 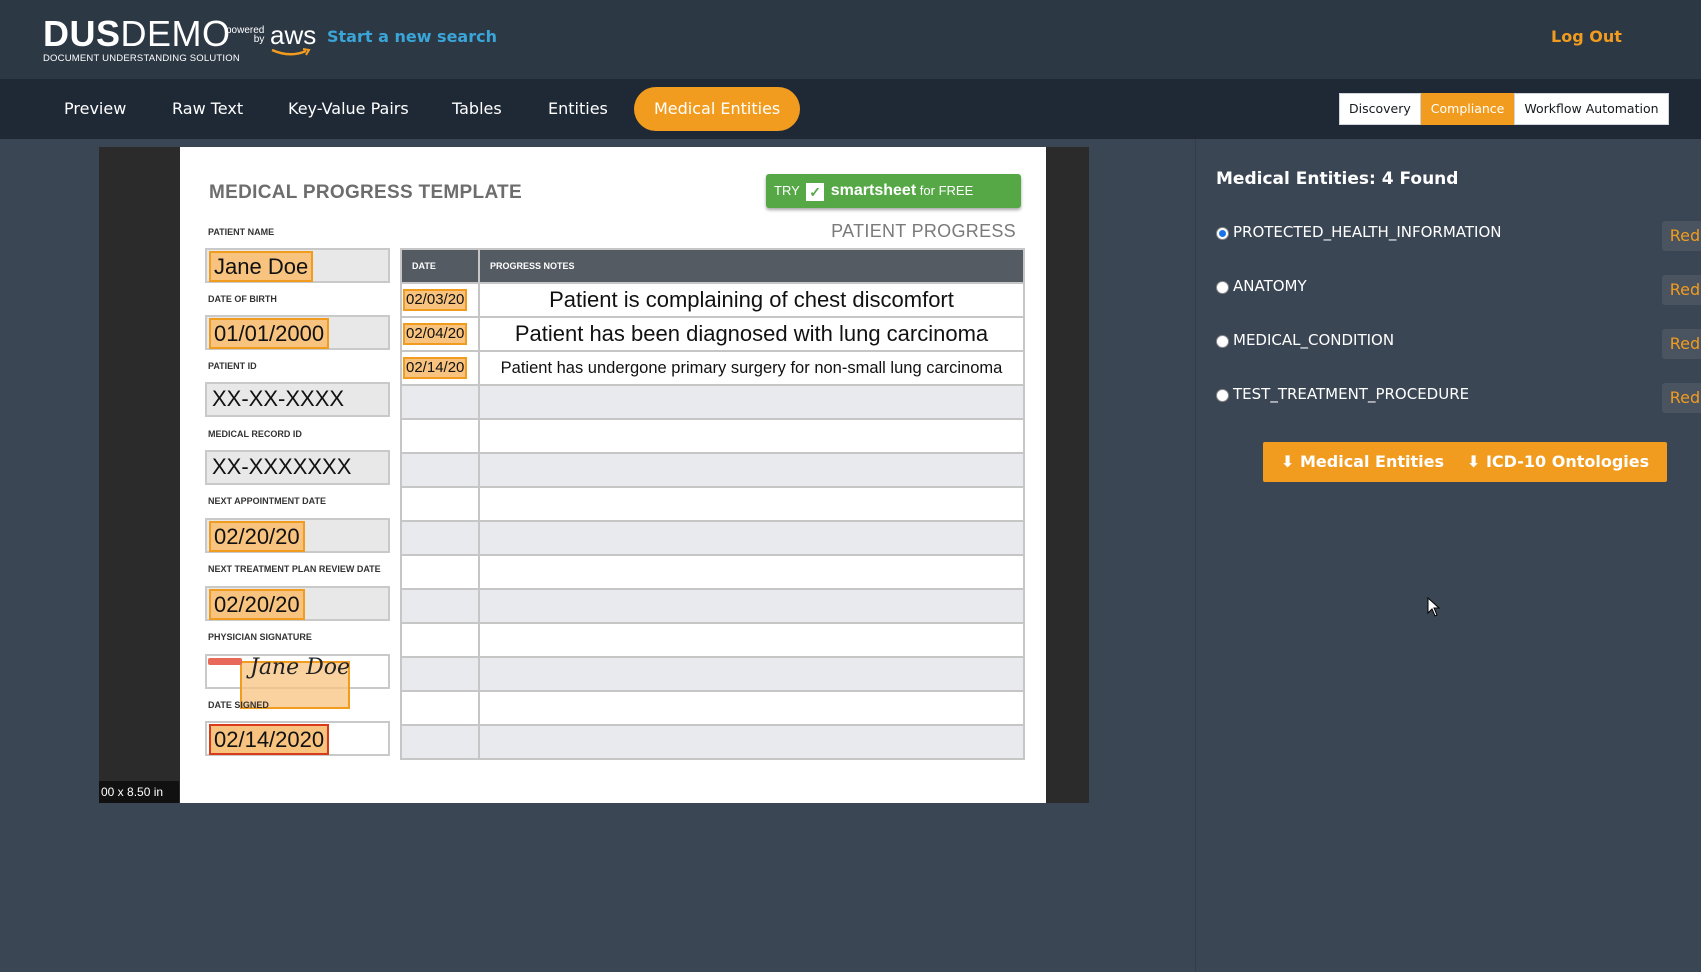 I want to click on mode-compliance: Compliance, so click(x=1467, y=109).